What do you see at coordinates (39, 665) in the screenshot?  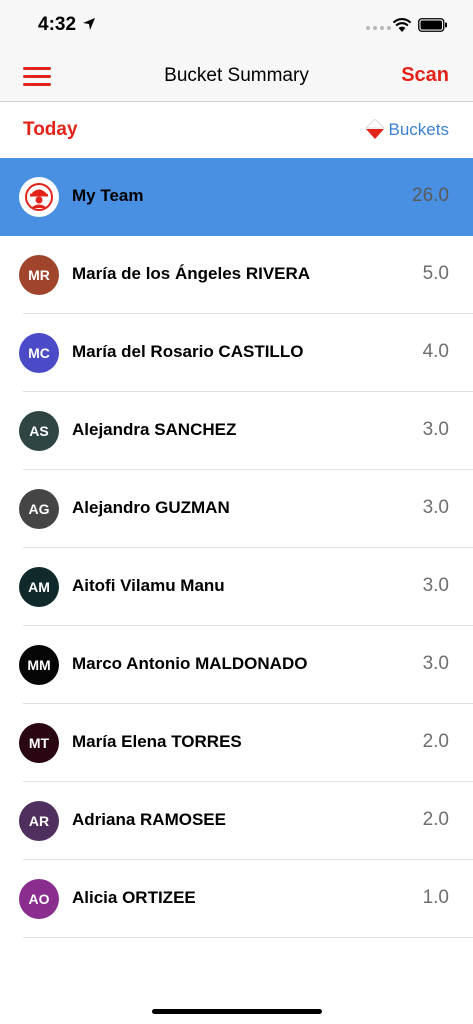 I see `avatar: MM` at bounding box center [39, 665].